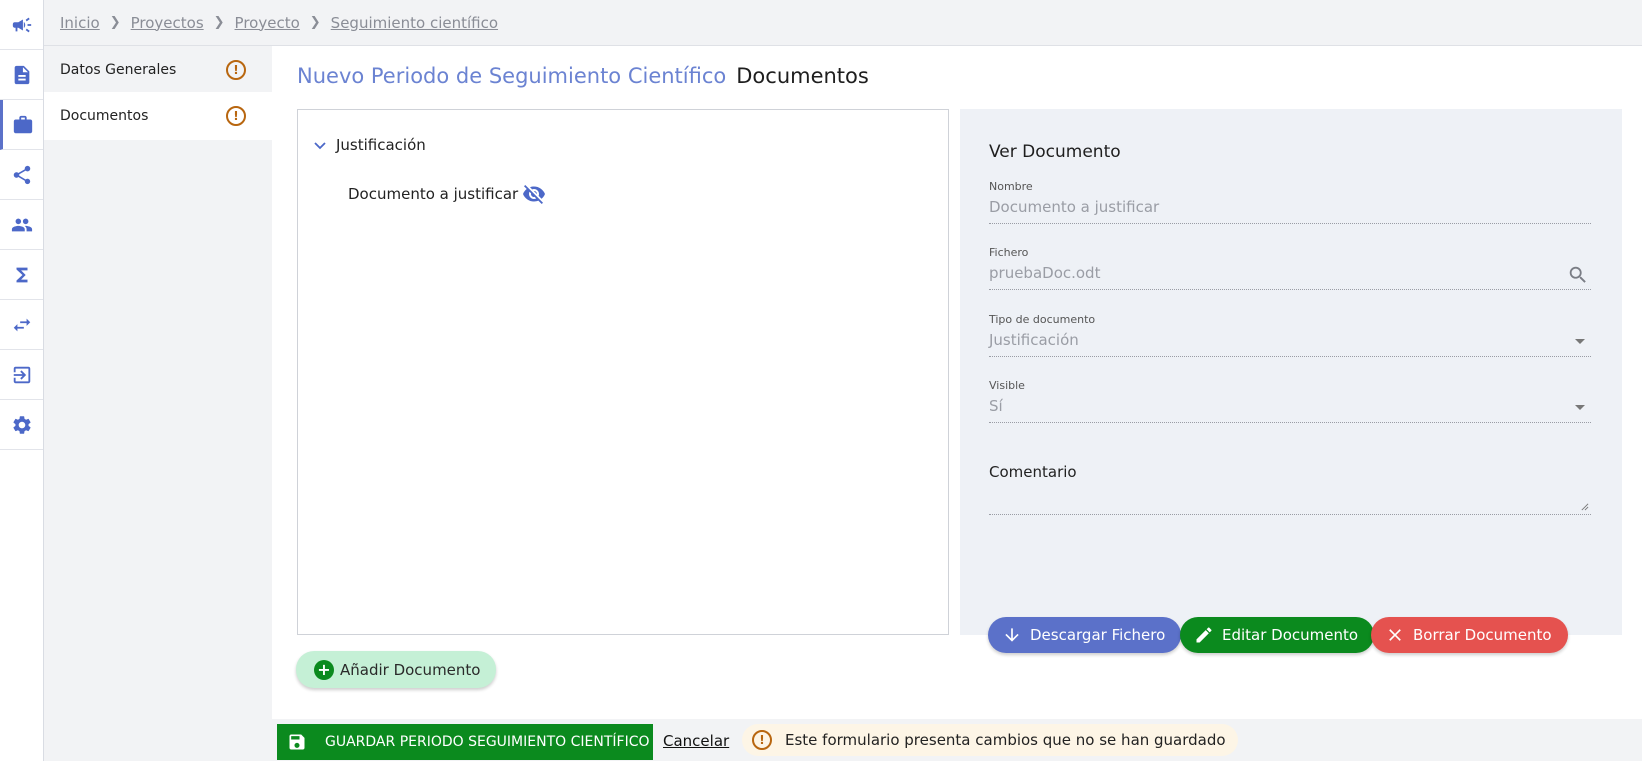 The width and height of the screenshot is (1642, 761). I want to click on rail-item-megaphone, so click(21, 25).